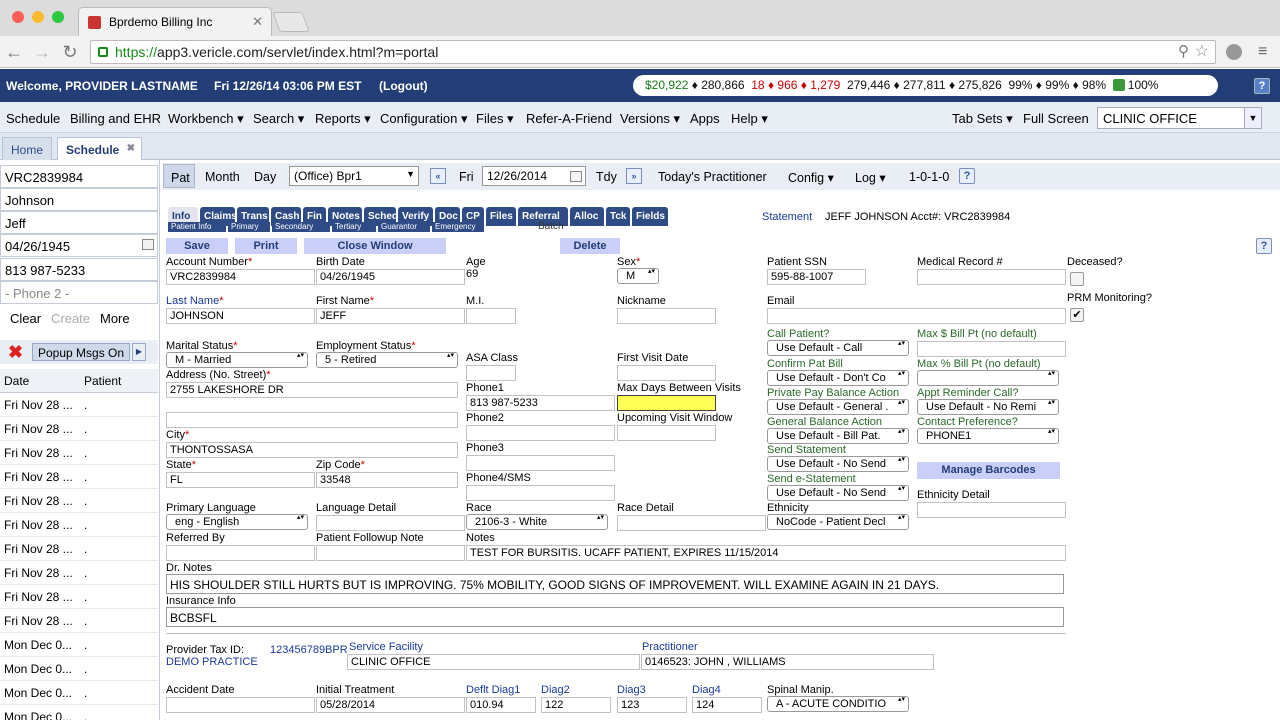 The height and width of the screenshot is (720, 1280). Describe the element at coordinates (79, 176) in the screenshot. I see `account-search-field: VRC2839984` at that location.